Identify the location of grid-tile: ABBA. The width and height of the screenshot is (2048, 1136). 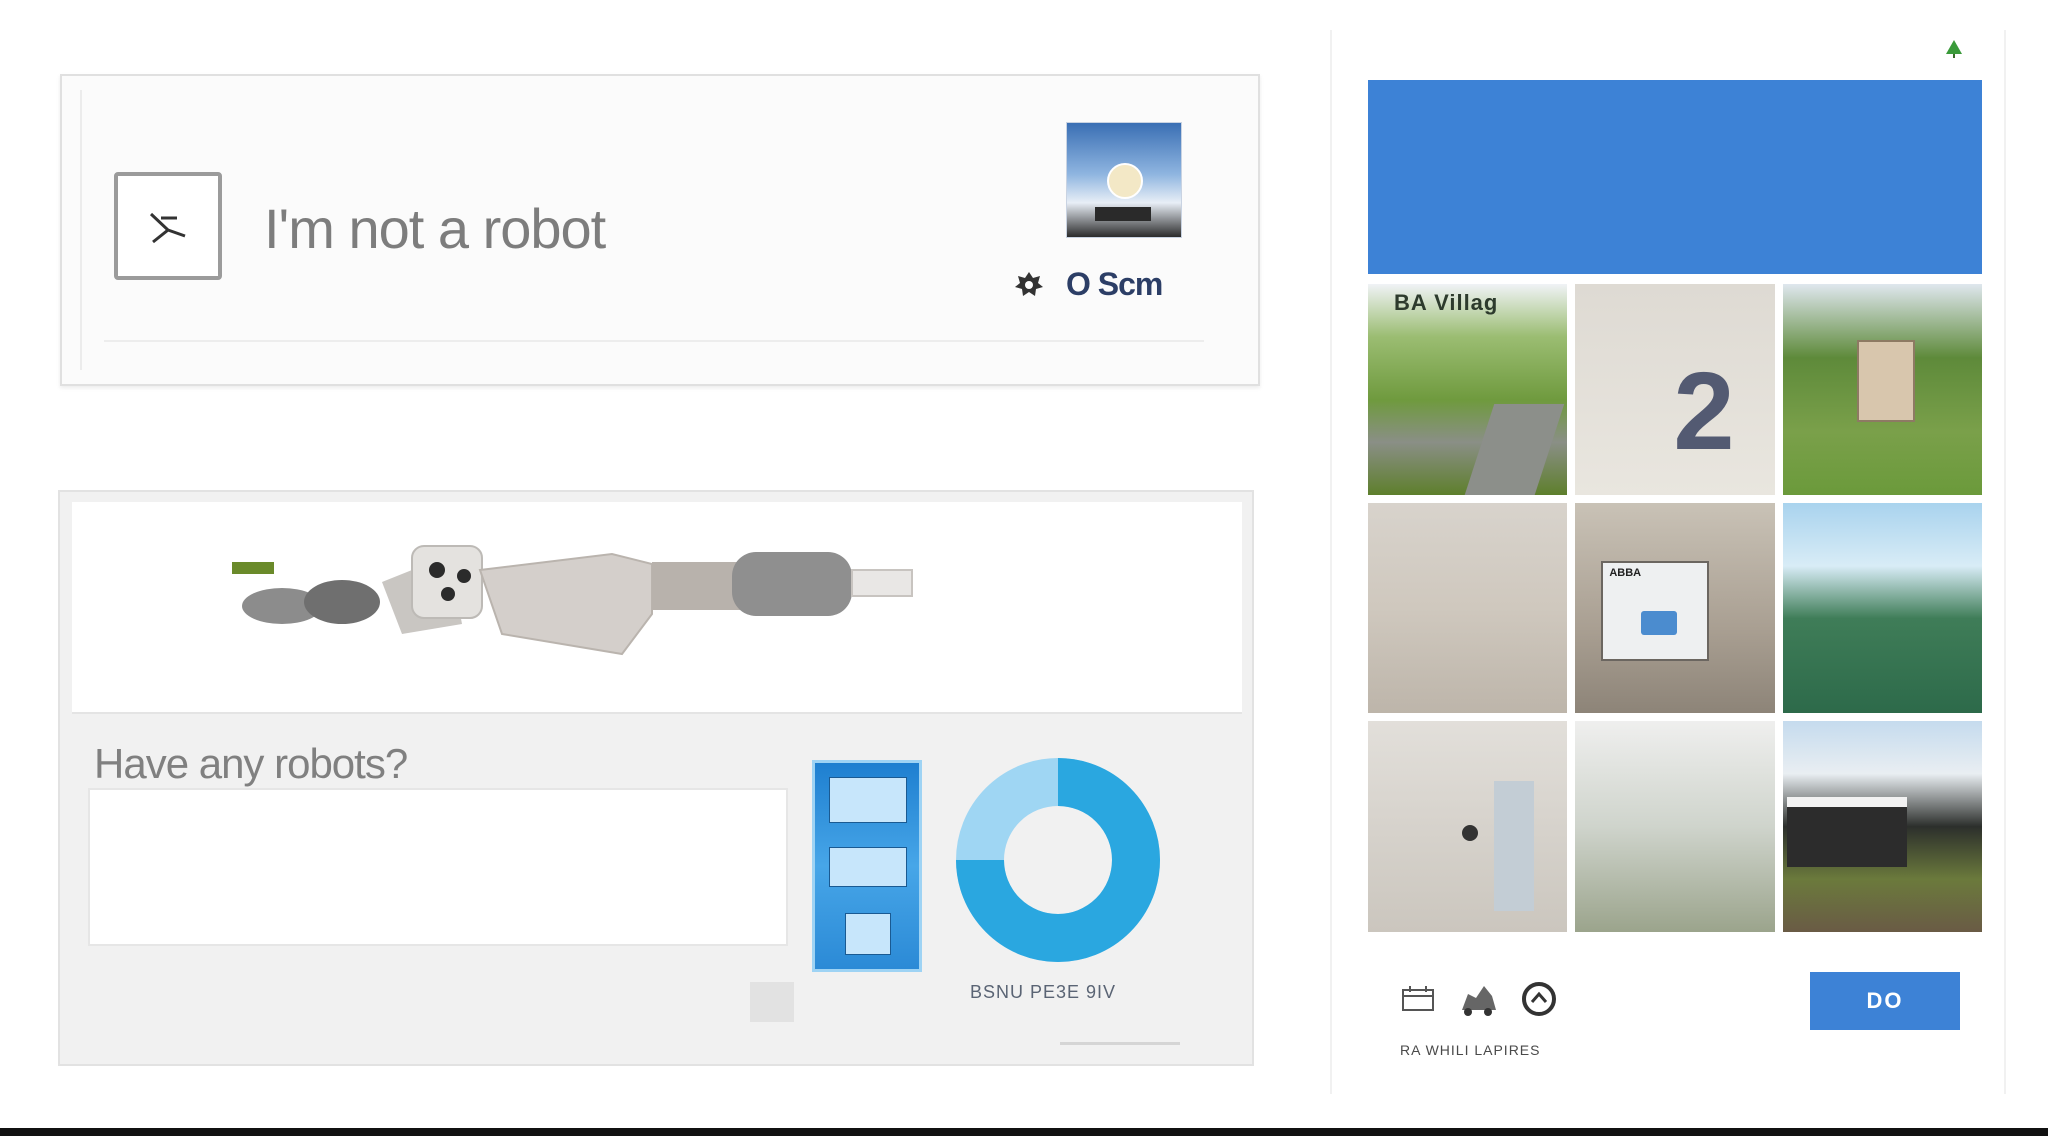
(1675, 608).